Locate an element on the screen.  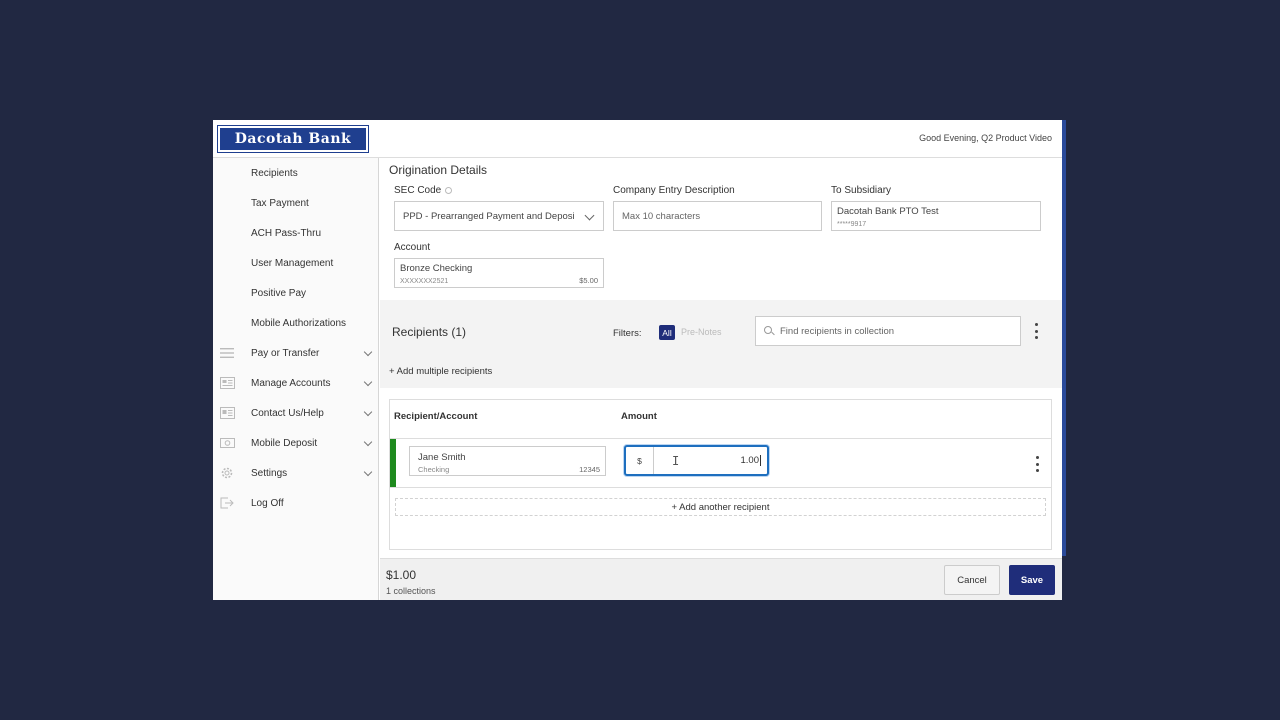
search-input: Find recipients in collection is located at coordinates (888, 331).